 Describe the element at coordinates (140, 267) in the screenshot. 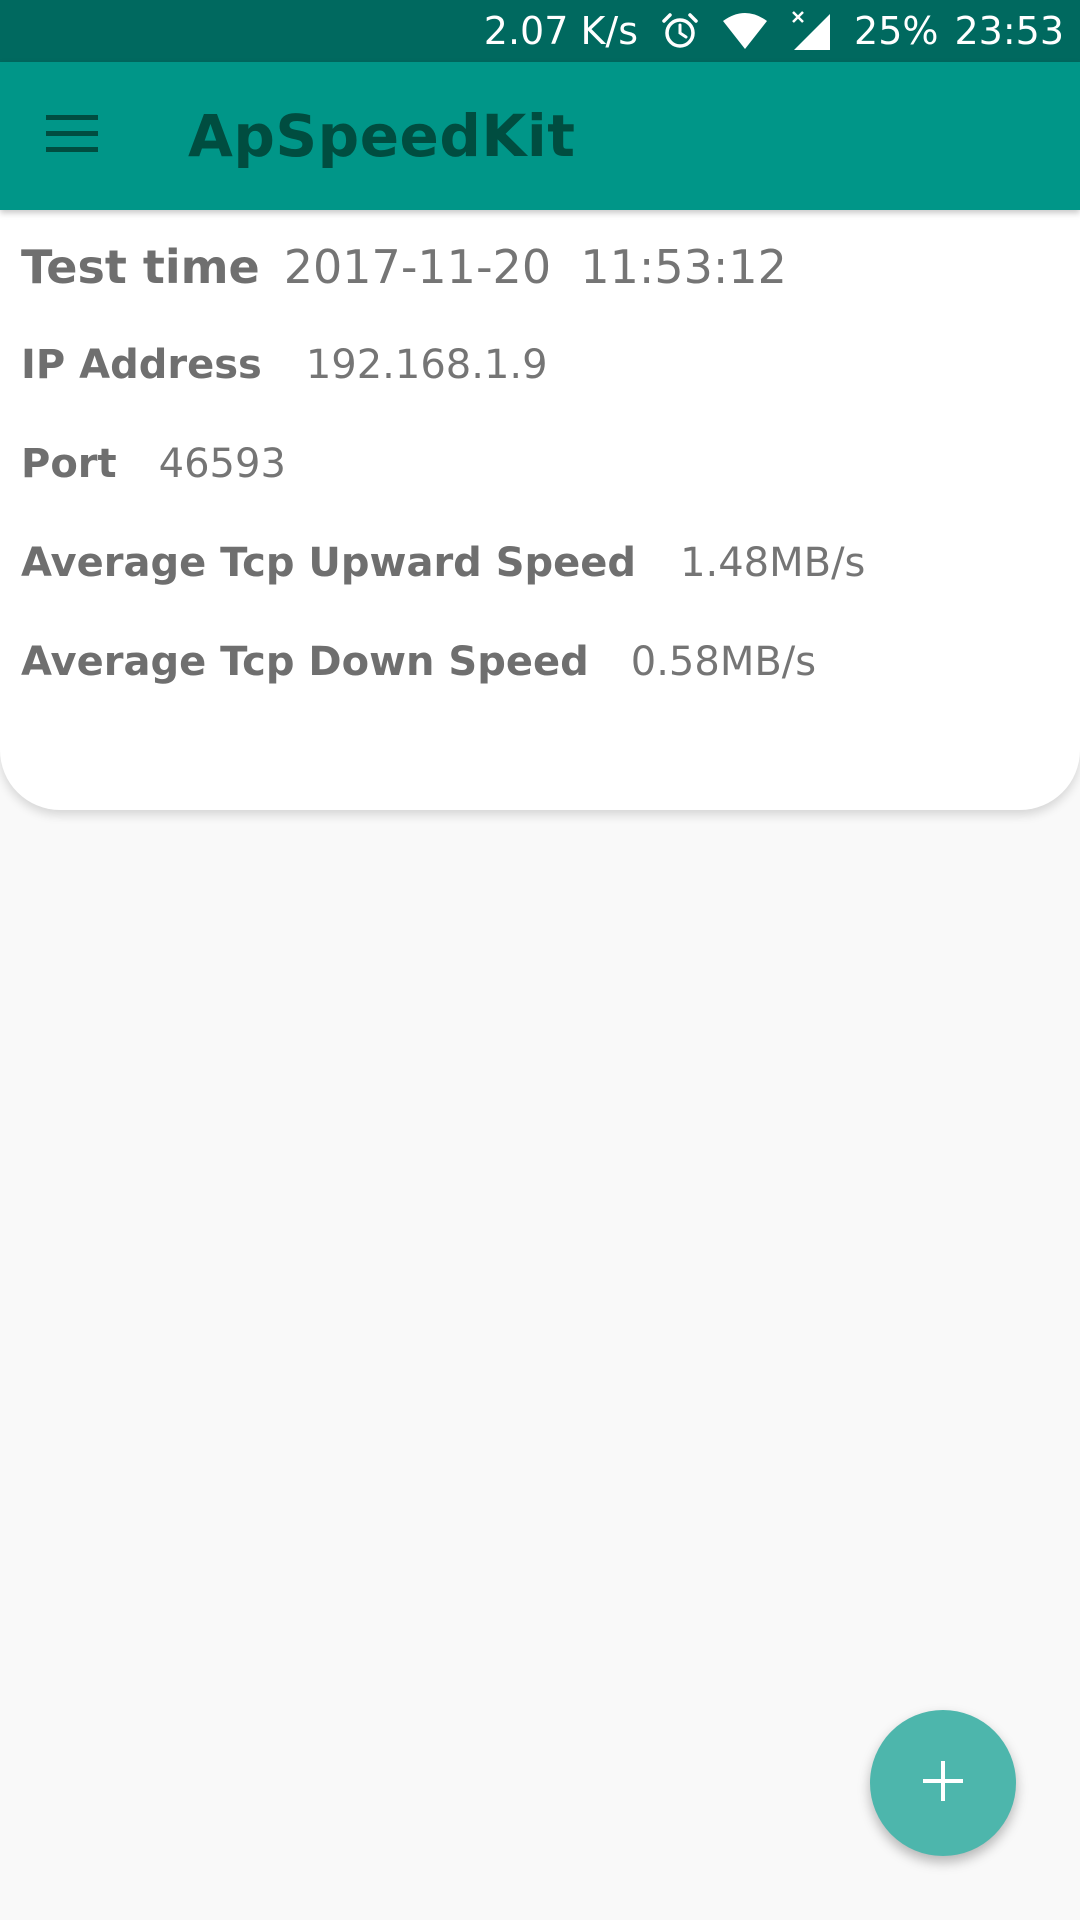

I see `test-time-label: Test time` at that location.